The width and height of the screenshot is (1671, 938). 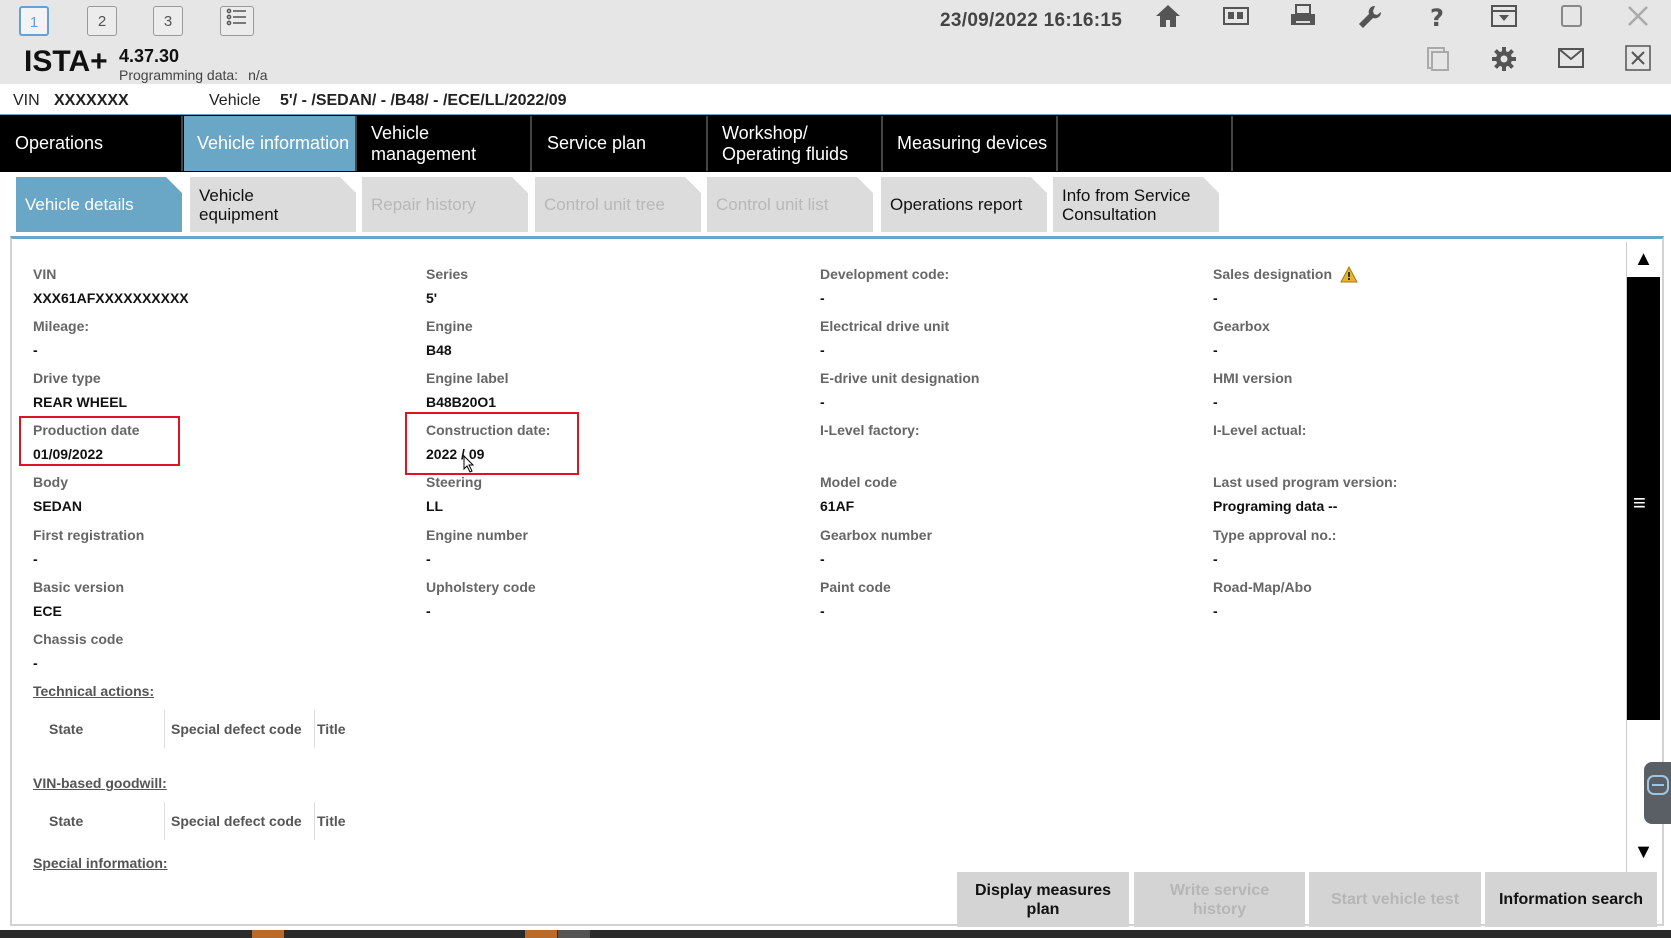 I want to click on gear-icon, so click(x=1504, y=63).